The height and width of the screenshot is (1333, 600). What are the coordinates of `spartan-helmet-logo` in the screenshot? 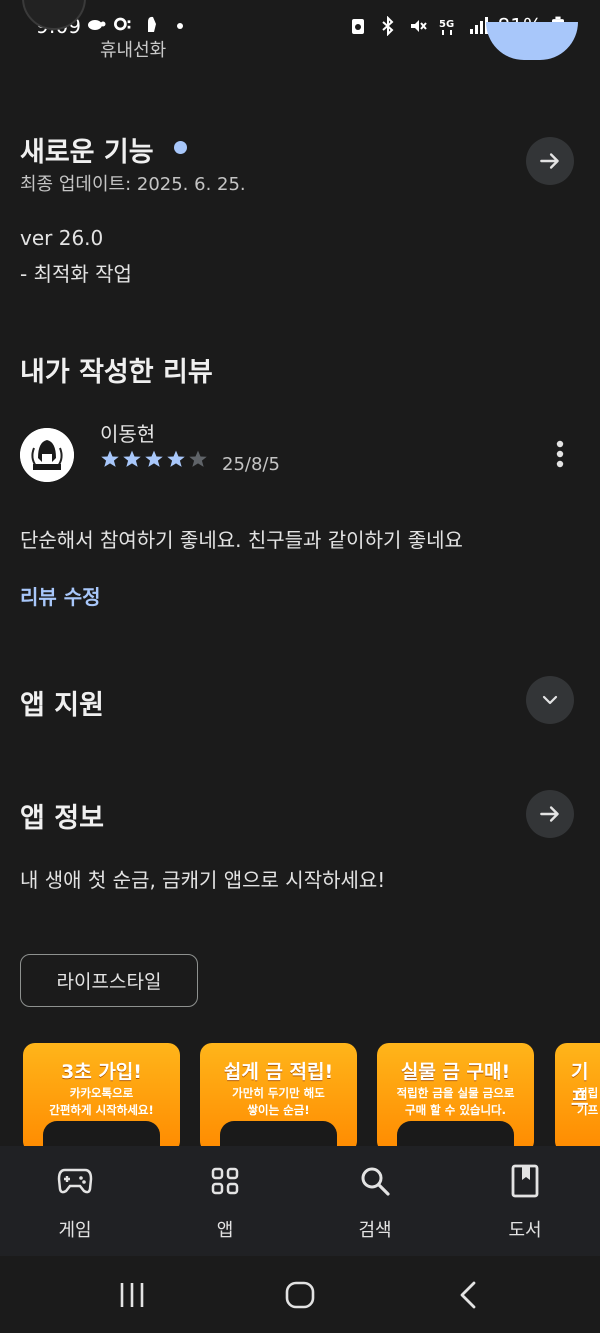 It's located at (47, 455).